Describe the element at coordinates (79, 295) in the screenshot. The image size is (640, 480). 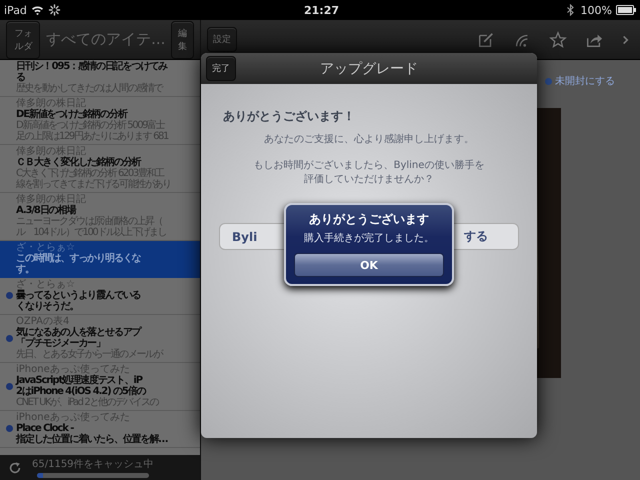
I see `article-title: 曇ってるというより霞んでいる` at that location.